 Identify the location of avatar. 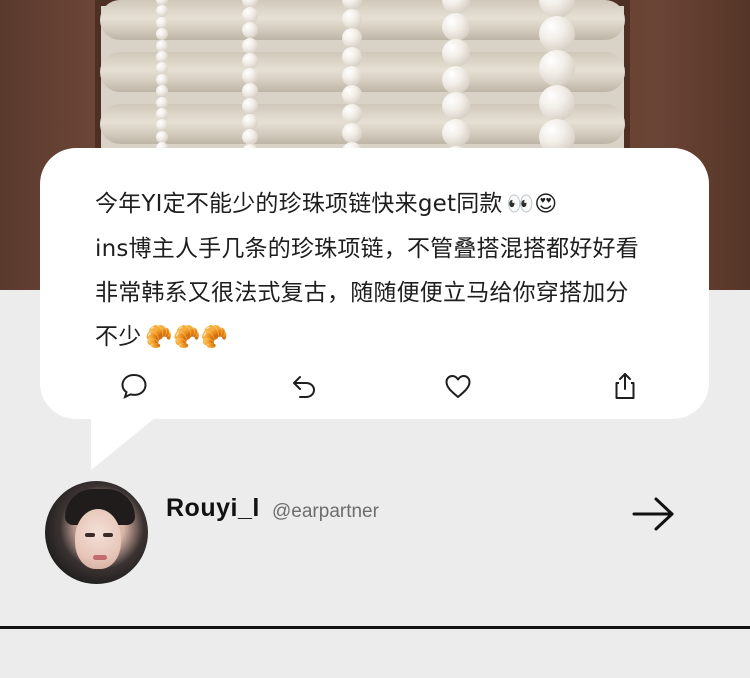
(96, 532).